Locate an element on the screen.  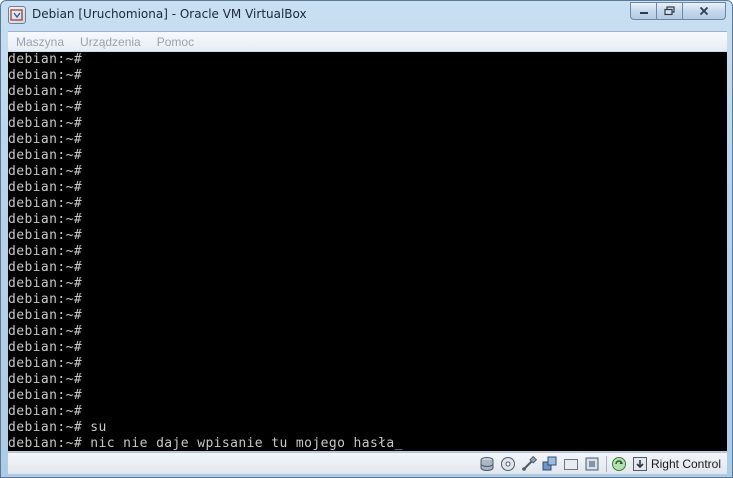
close-button is located at coordinates (704, 11).